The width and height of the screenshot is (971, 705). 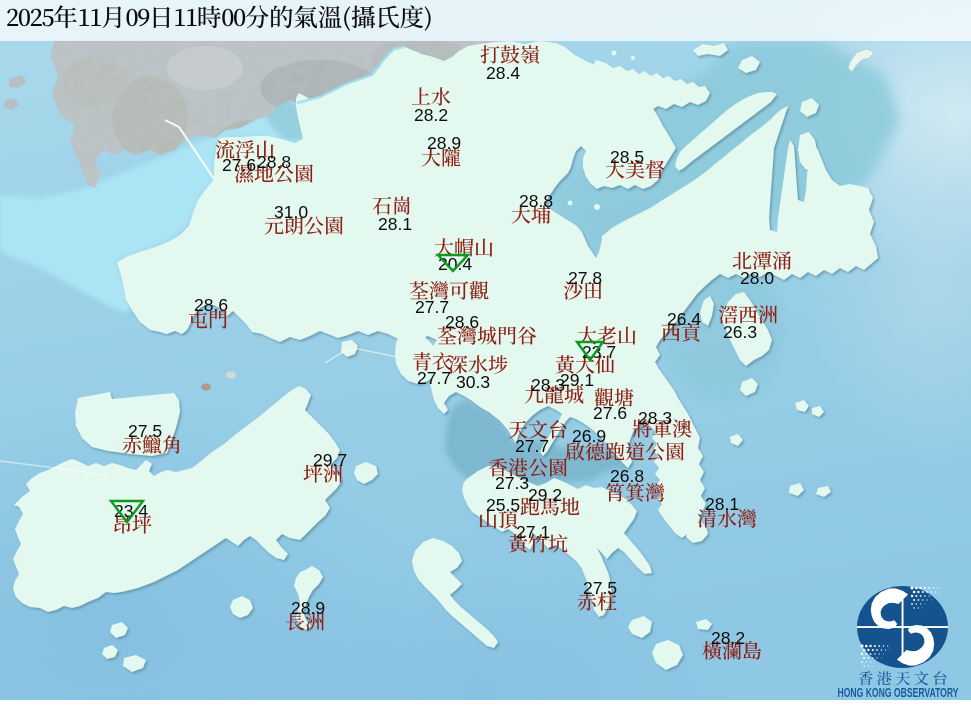 I want to click on svg-text: 27.1, so click(x=533, y=532).